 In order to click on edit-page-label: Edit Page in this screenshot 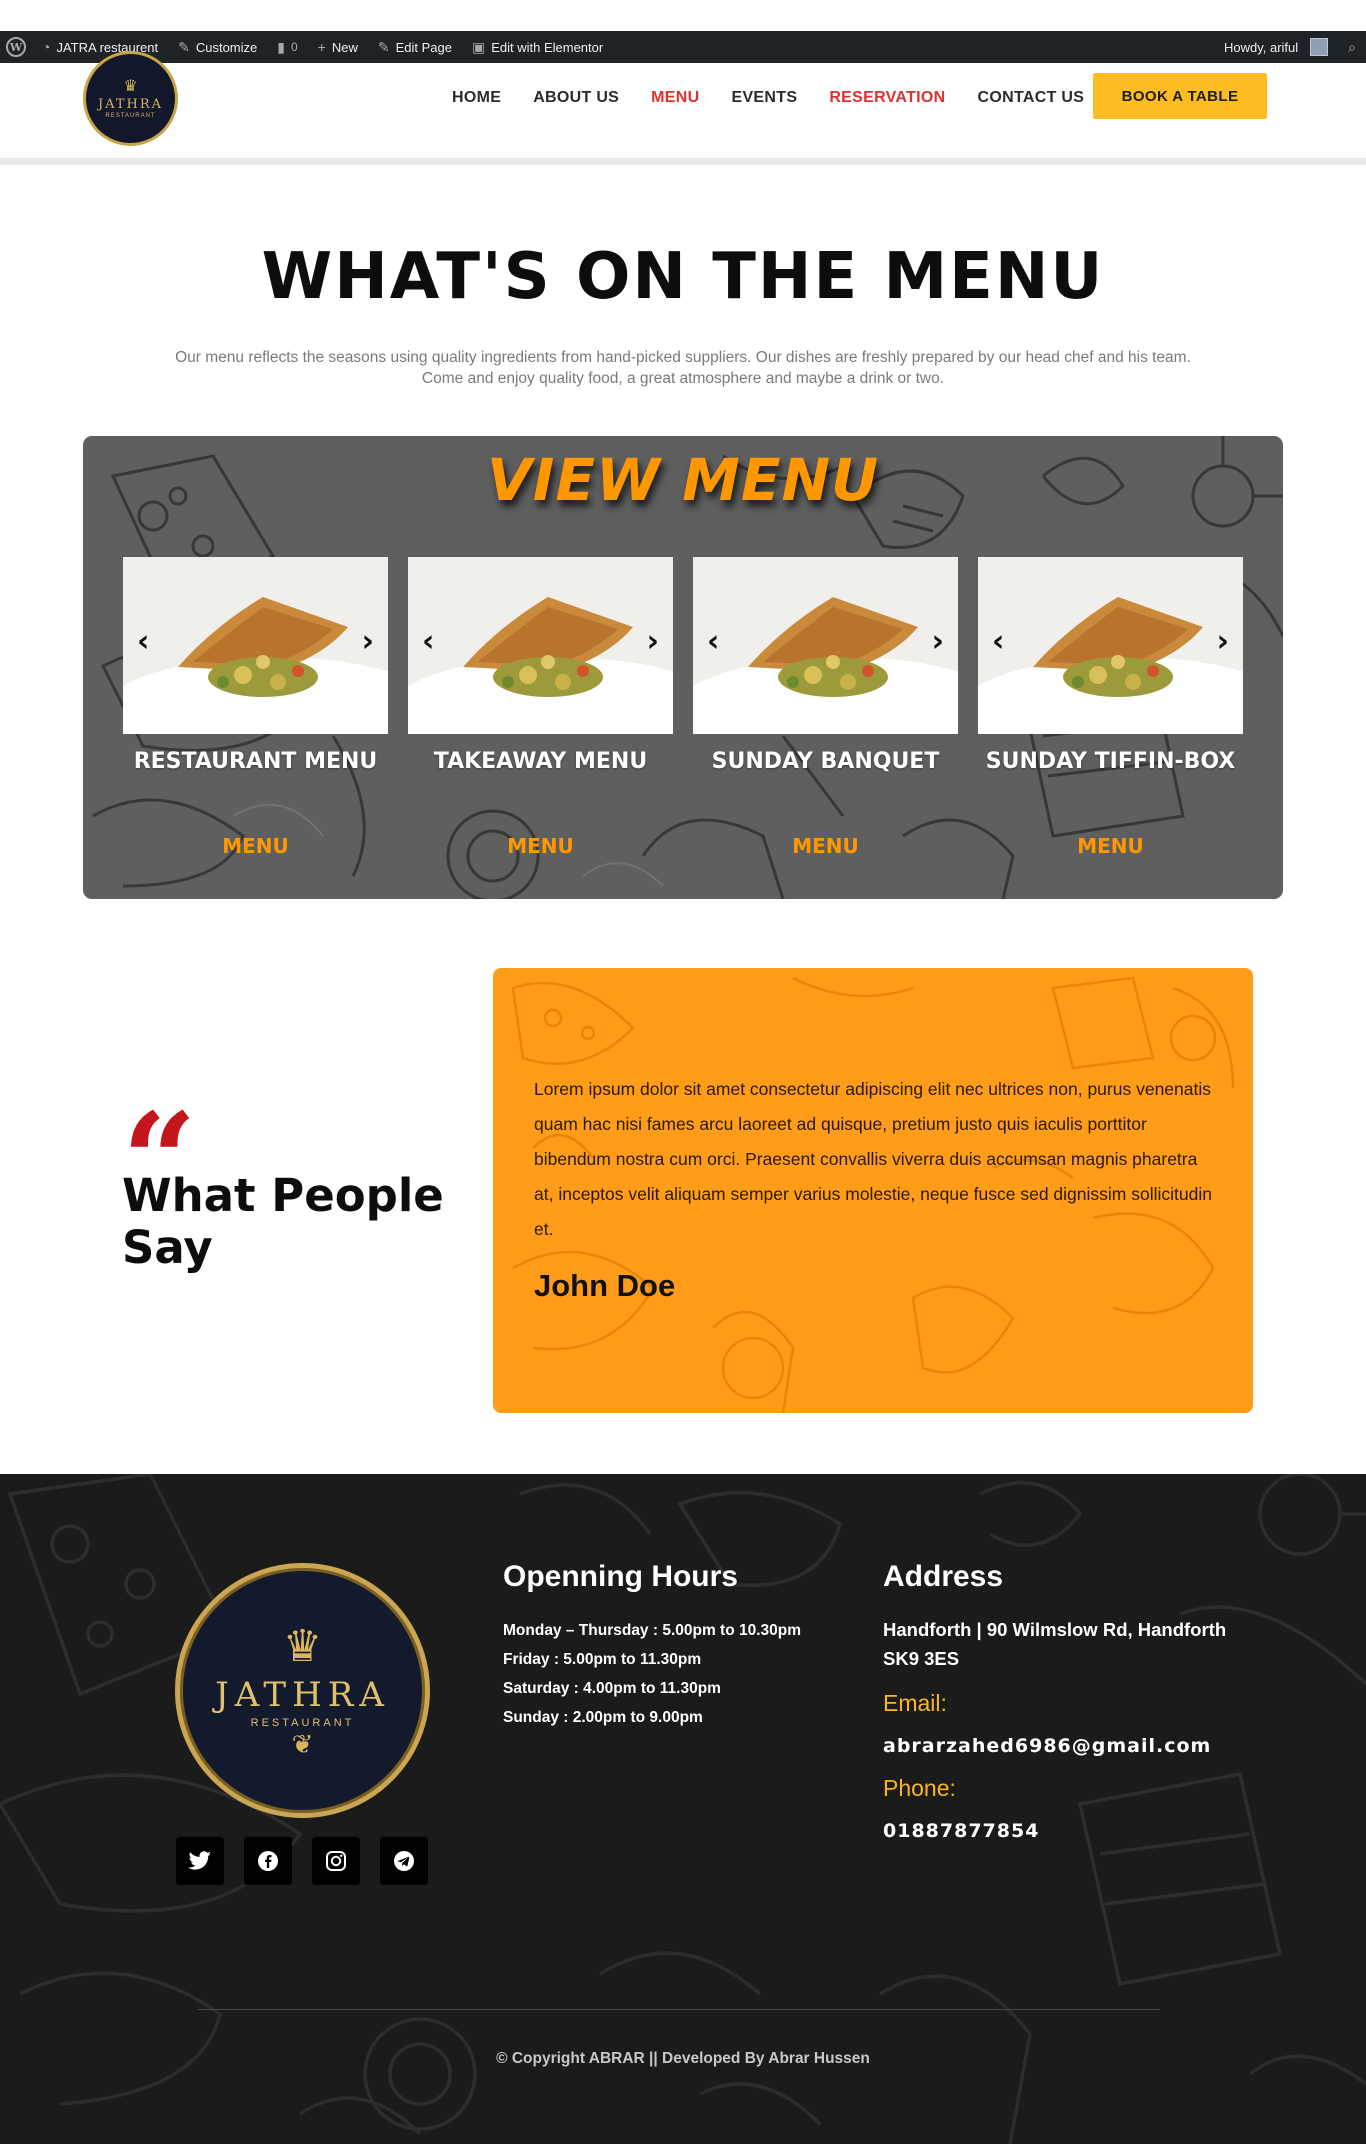, I will do `click(423, 47)`.